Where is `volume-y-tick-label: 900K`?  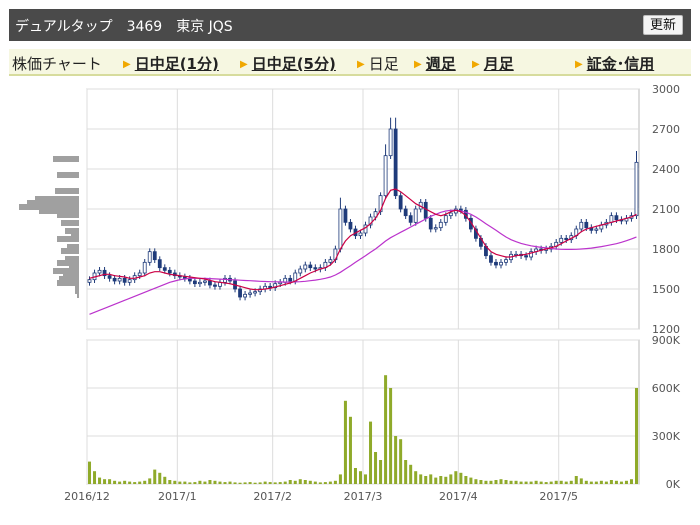 volume-y-tick-label: 900K is located at coordinates (666, 340).